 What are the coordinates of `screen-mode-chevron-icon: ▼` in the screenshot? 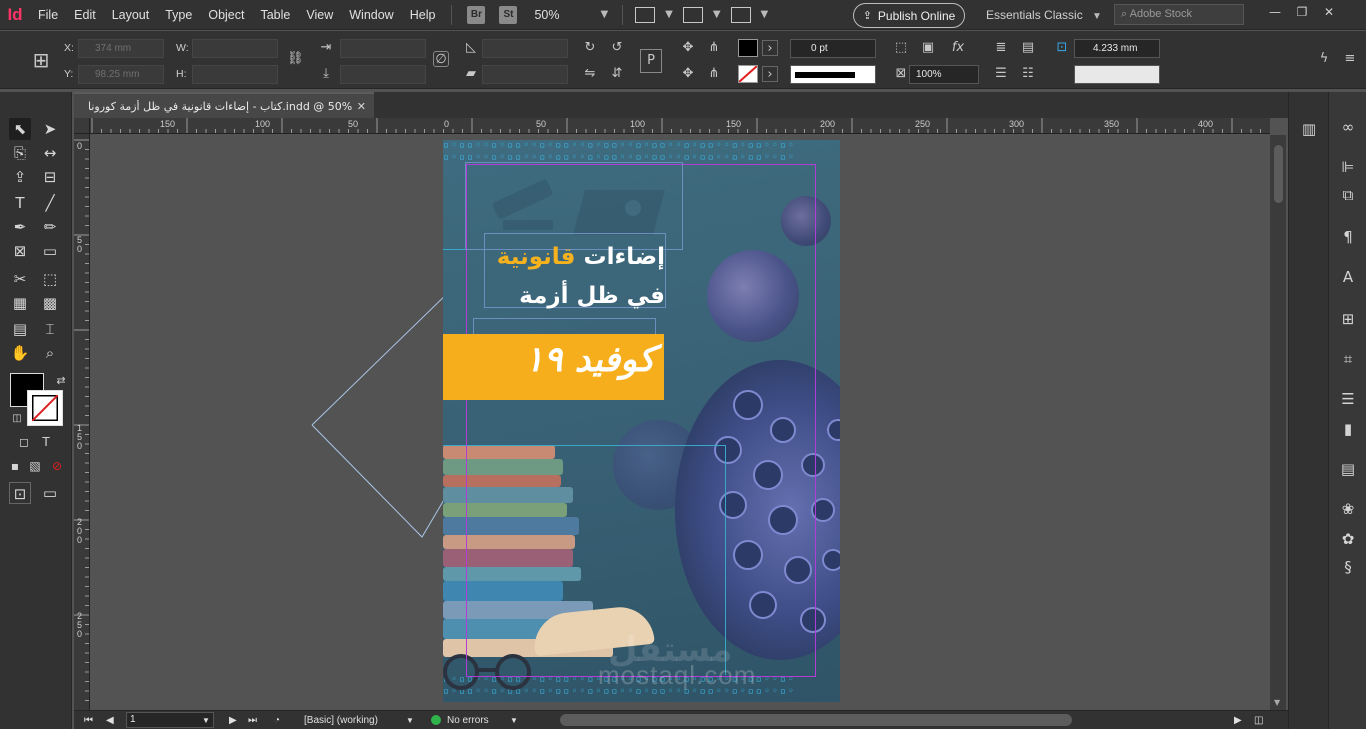 It's located at (717, 14).